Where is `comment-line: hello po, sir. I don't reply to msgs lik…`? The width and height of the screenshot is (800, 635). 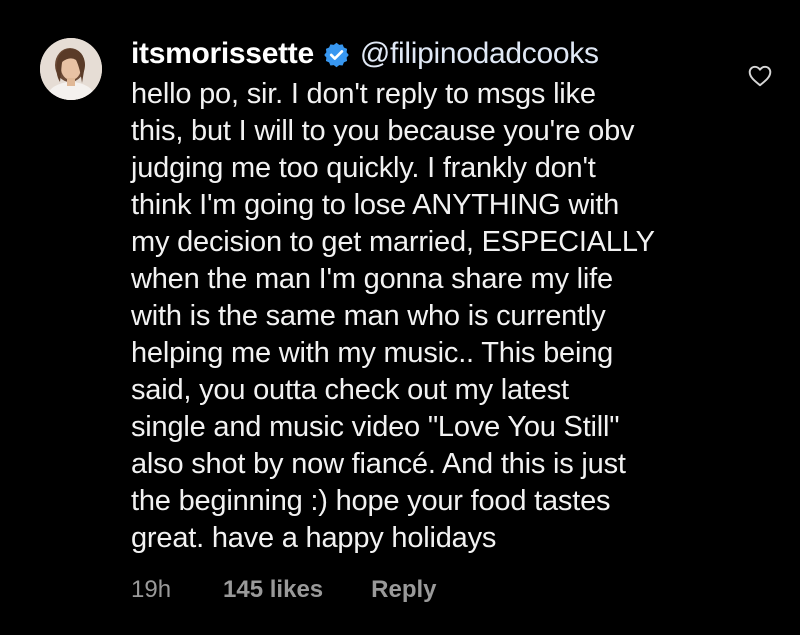
comment-line: hello po, sir. I don't reply to msgs lik… is located at coordinates (363, 94).